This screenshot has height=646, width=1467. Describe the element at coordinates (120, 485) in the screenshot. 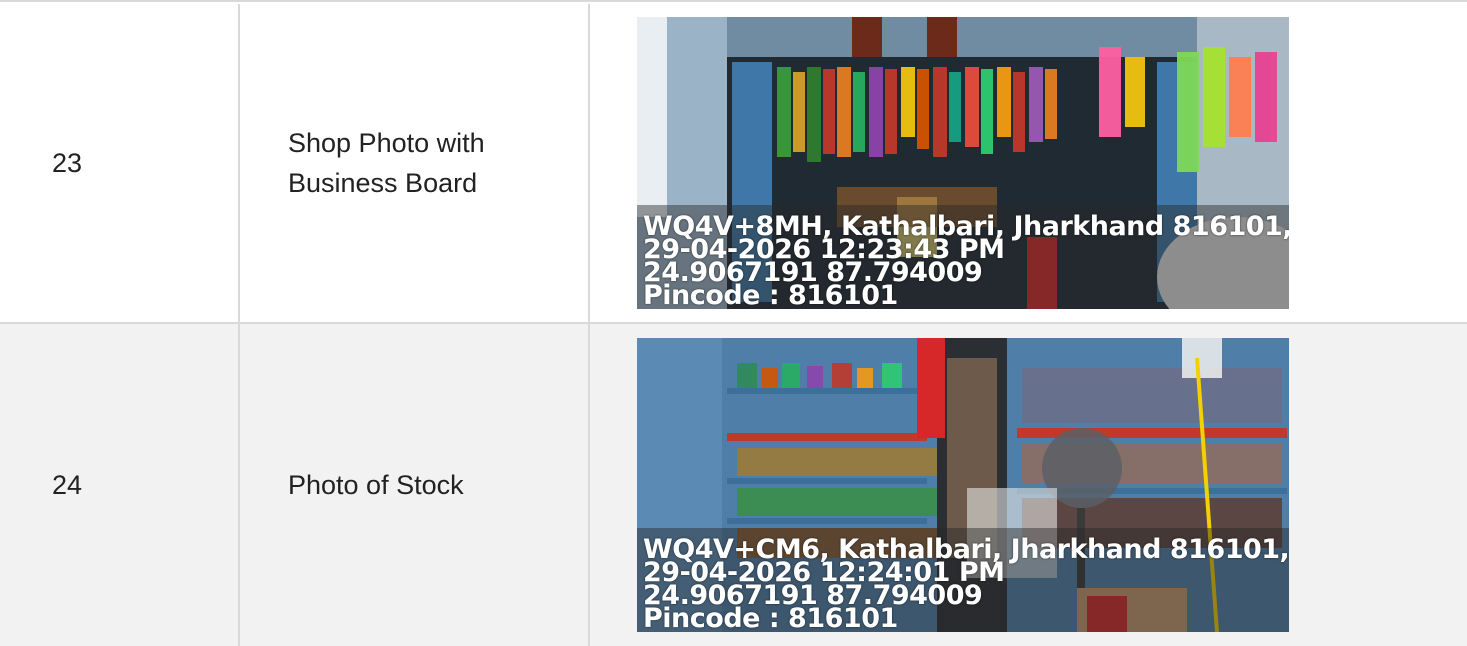

I see `row-number-cell: 24` at that location.